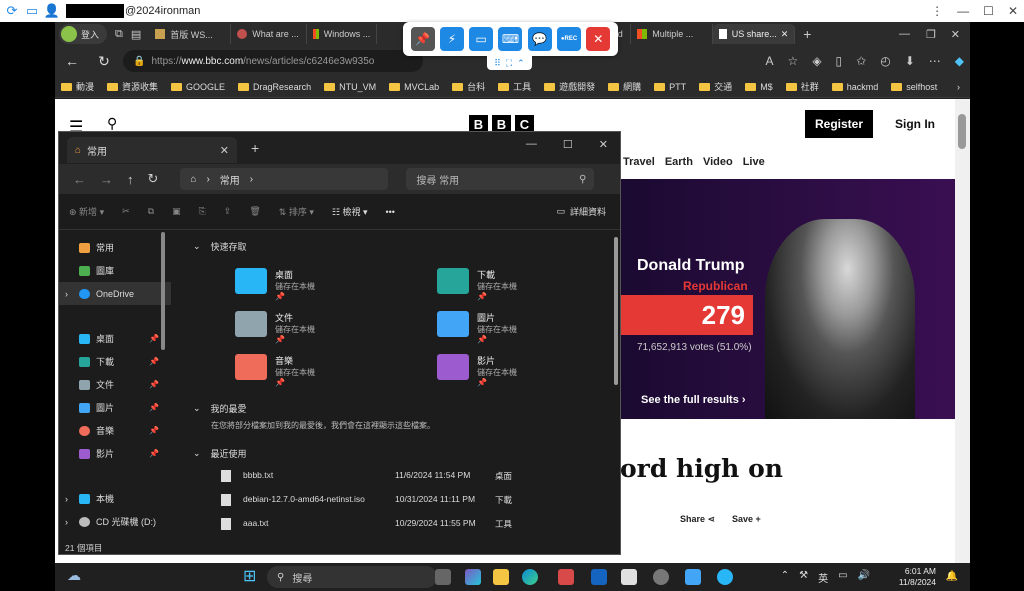 Image resolution: width=1024 pixels, height=591 pixels. Describe the element at coordinates (115, 247) in the screenshot. I see `sidebar-item-home: 常用` at that location.